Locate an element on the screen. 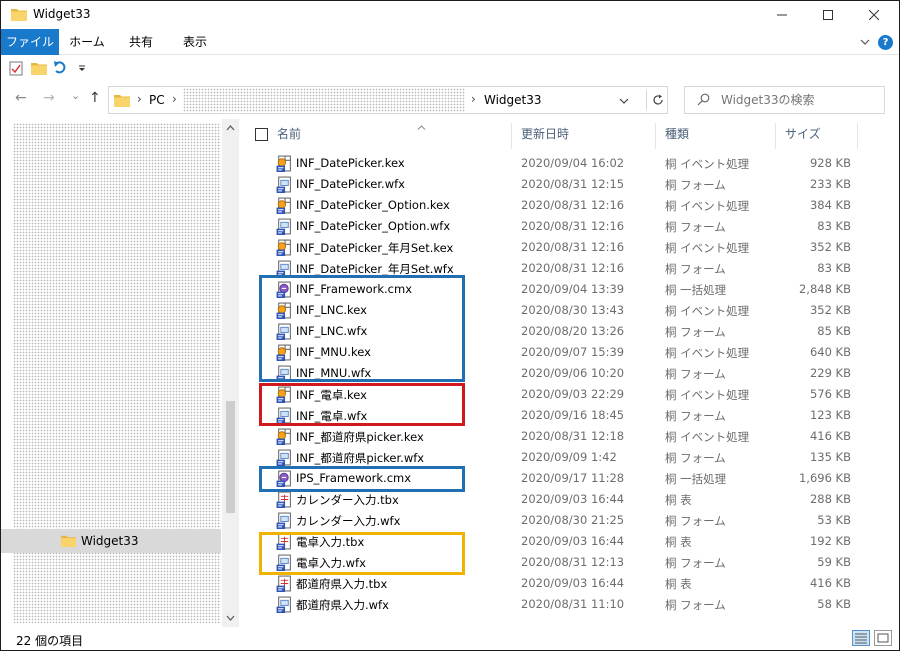 This screenshot has height=651, width=900. nav-scrollbar is located at coordinates (230, 373).